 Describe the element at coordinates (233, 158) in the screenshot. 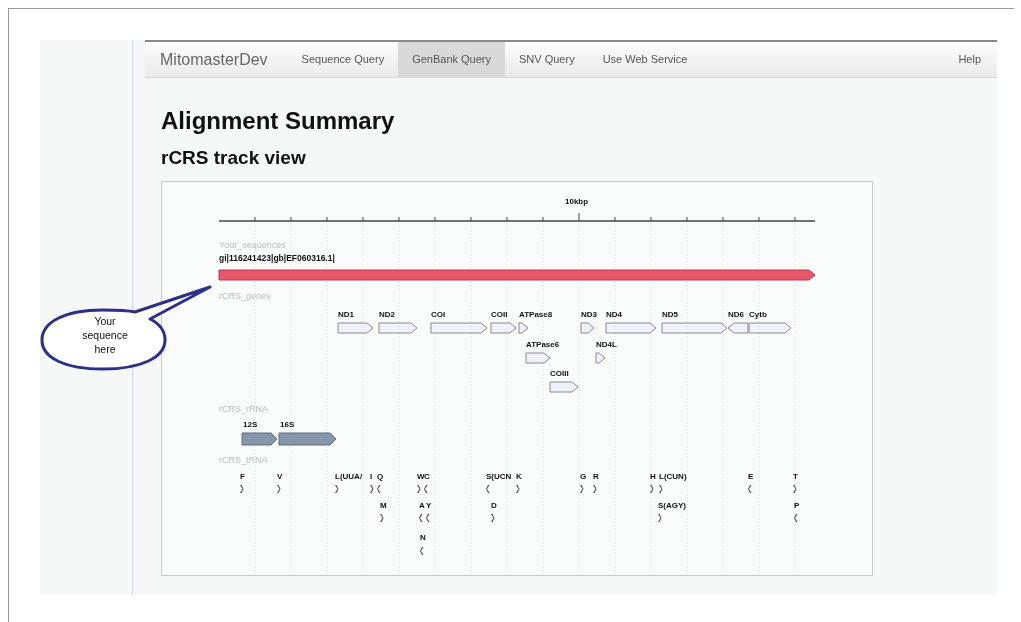

I see `section-title: rCRS track view` at that location.